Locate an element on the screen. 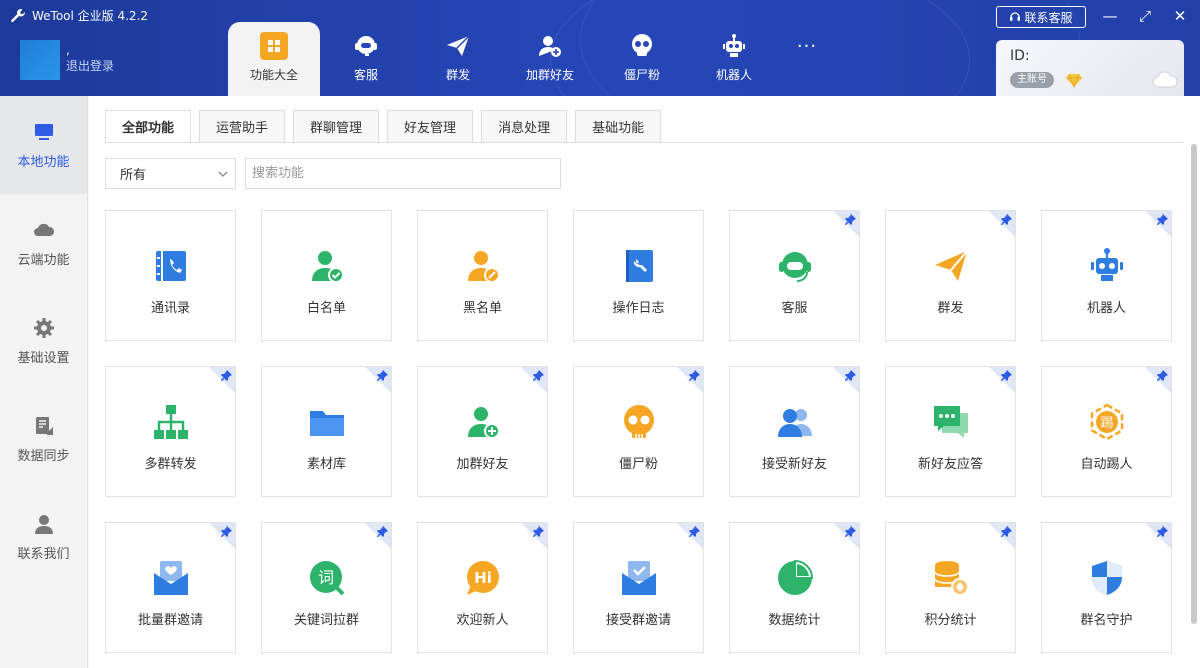  account-card: ID: 主账号 is located at coordinates (1090, 68).